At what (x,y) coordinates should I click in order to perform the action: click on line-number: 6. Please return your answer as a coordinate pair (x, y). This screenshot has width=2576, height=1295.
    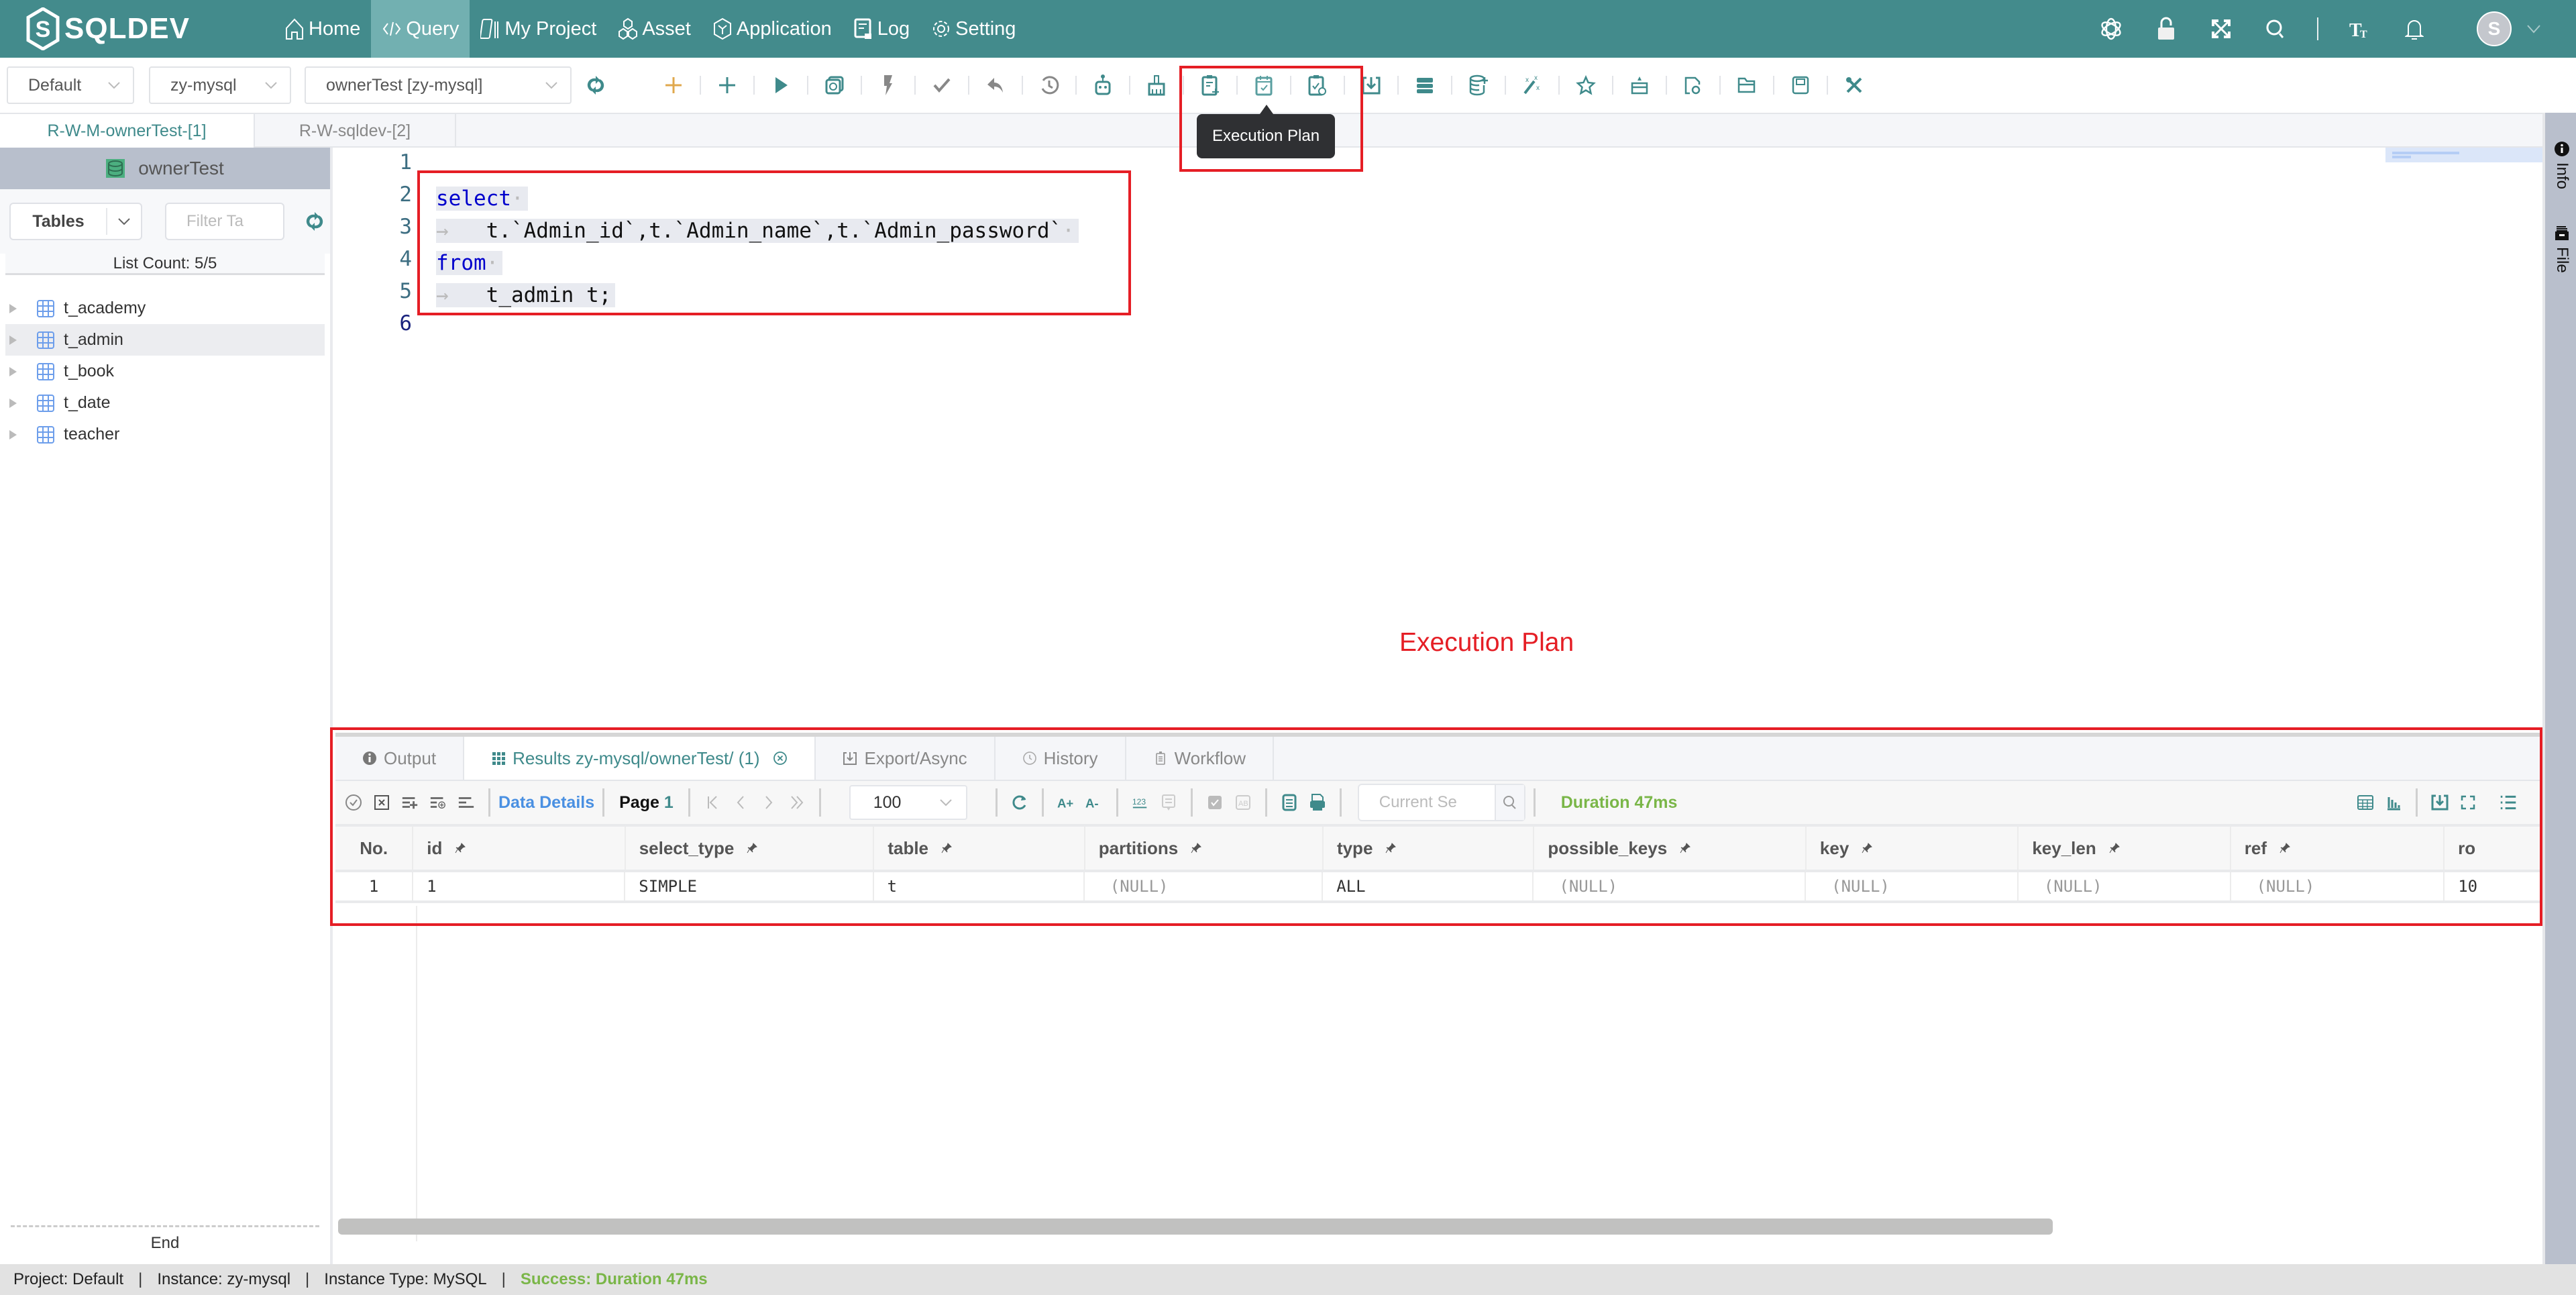
    Looking at the image, I should click on (405, 323).